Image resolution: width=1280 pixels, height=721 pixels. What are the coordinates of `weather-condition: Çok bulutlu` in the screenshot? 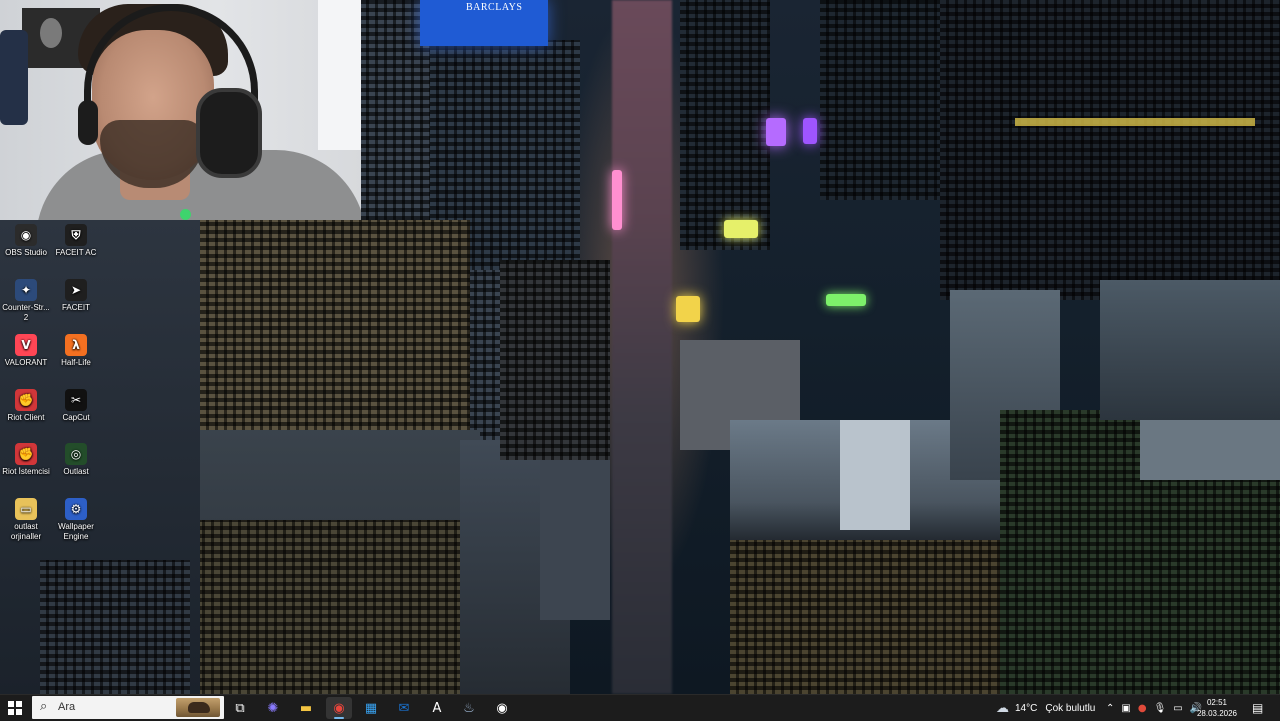 It's located at (1070, 708).